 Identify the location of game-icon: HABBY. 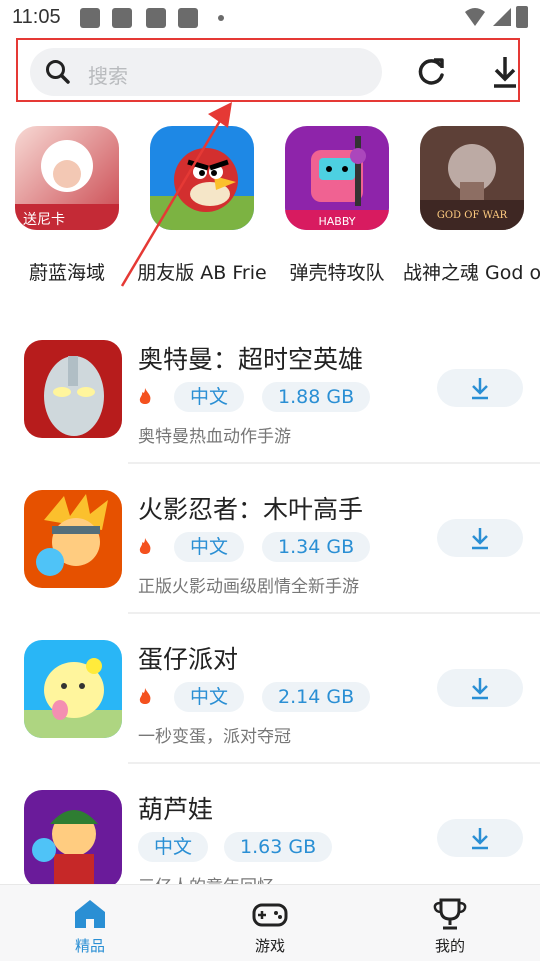
(337, 178).